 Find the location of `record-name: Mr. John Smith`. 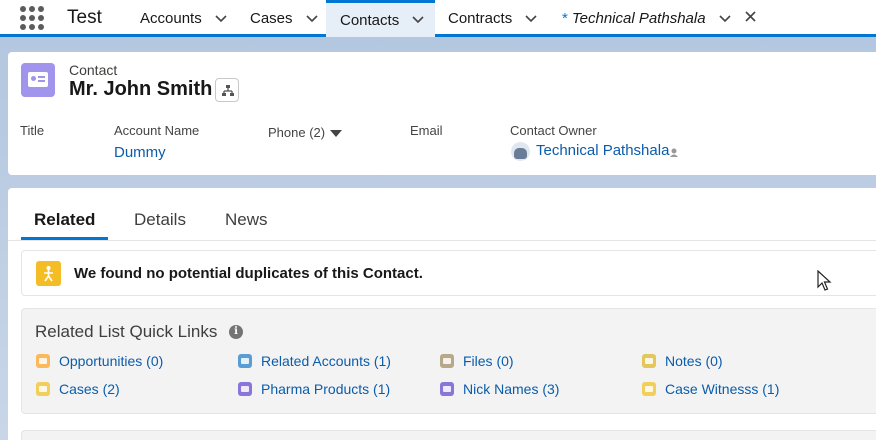

record-name: Mr. John Smith is located at coordinates (141, 89).